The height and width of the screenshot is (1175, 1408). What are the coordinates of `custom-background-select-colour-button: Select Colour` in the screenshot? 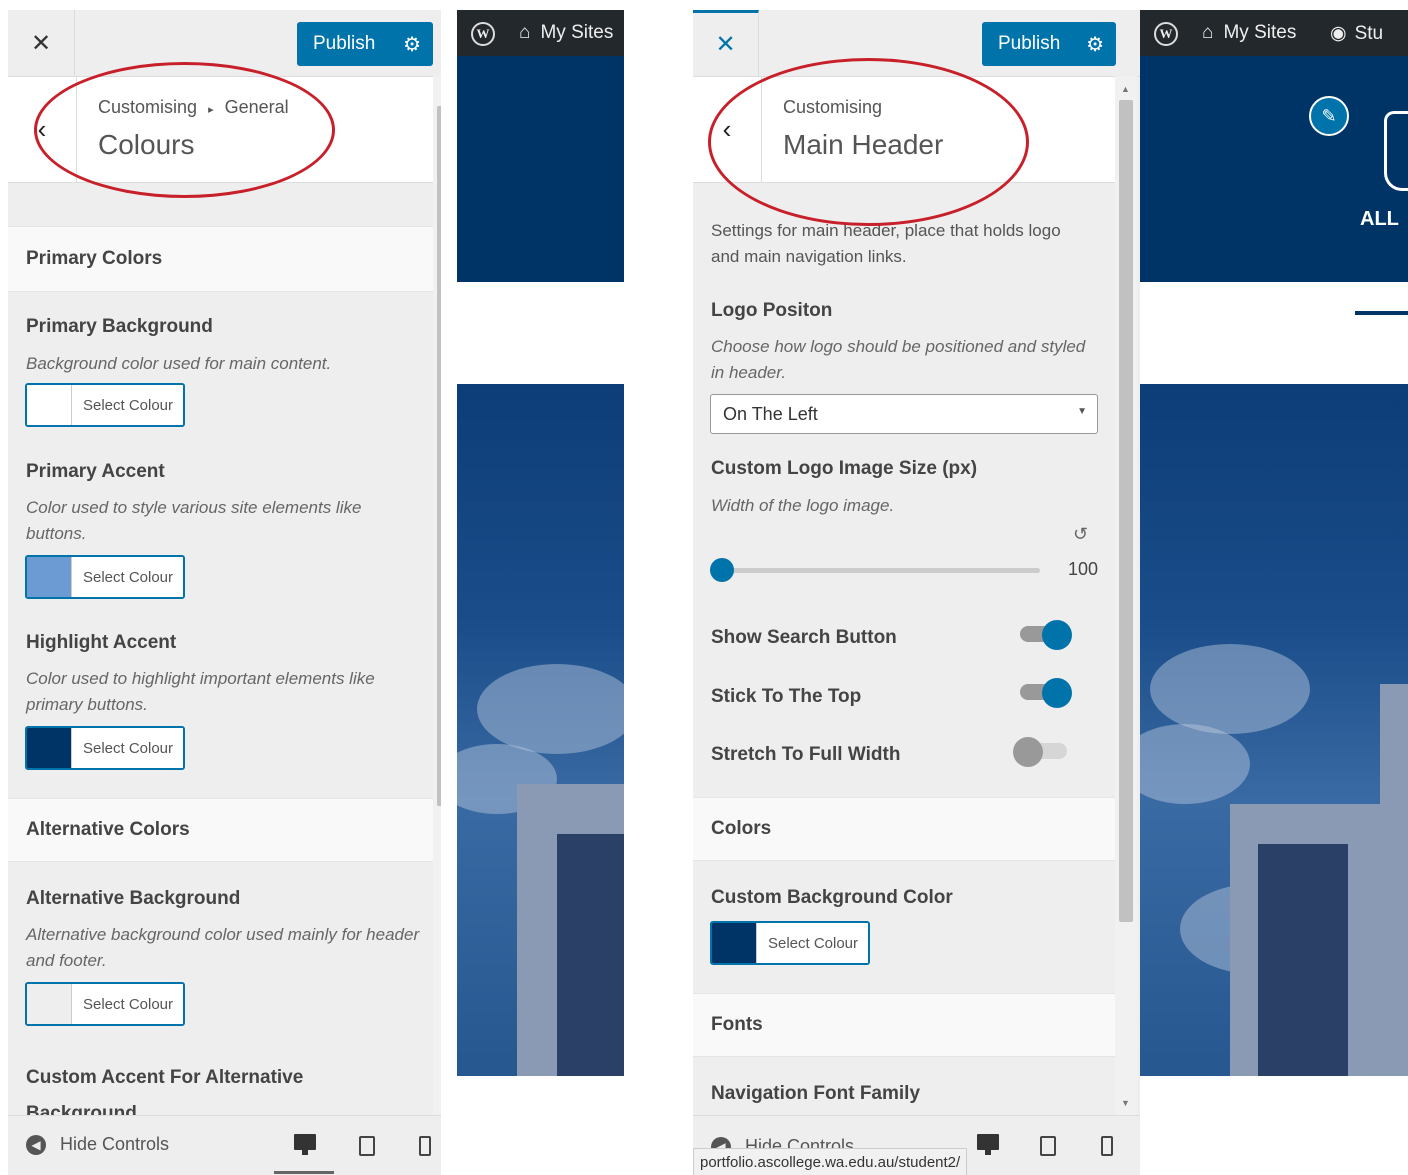 It's located at (790, 943).